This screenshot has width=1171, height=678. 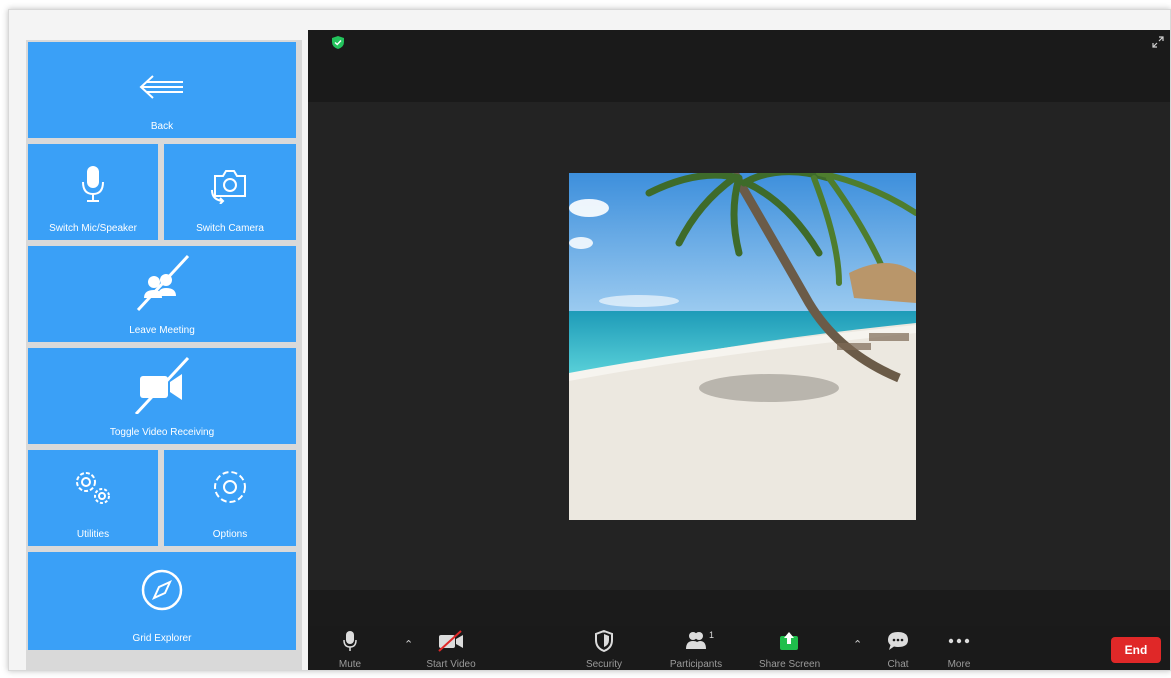 I want to click on end-meeting-button: End, so click(x=1136, y=650).